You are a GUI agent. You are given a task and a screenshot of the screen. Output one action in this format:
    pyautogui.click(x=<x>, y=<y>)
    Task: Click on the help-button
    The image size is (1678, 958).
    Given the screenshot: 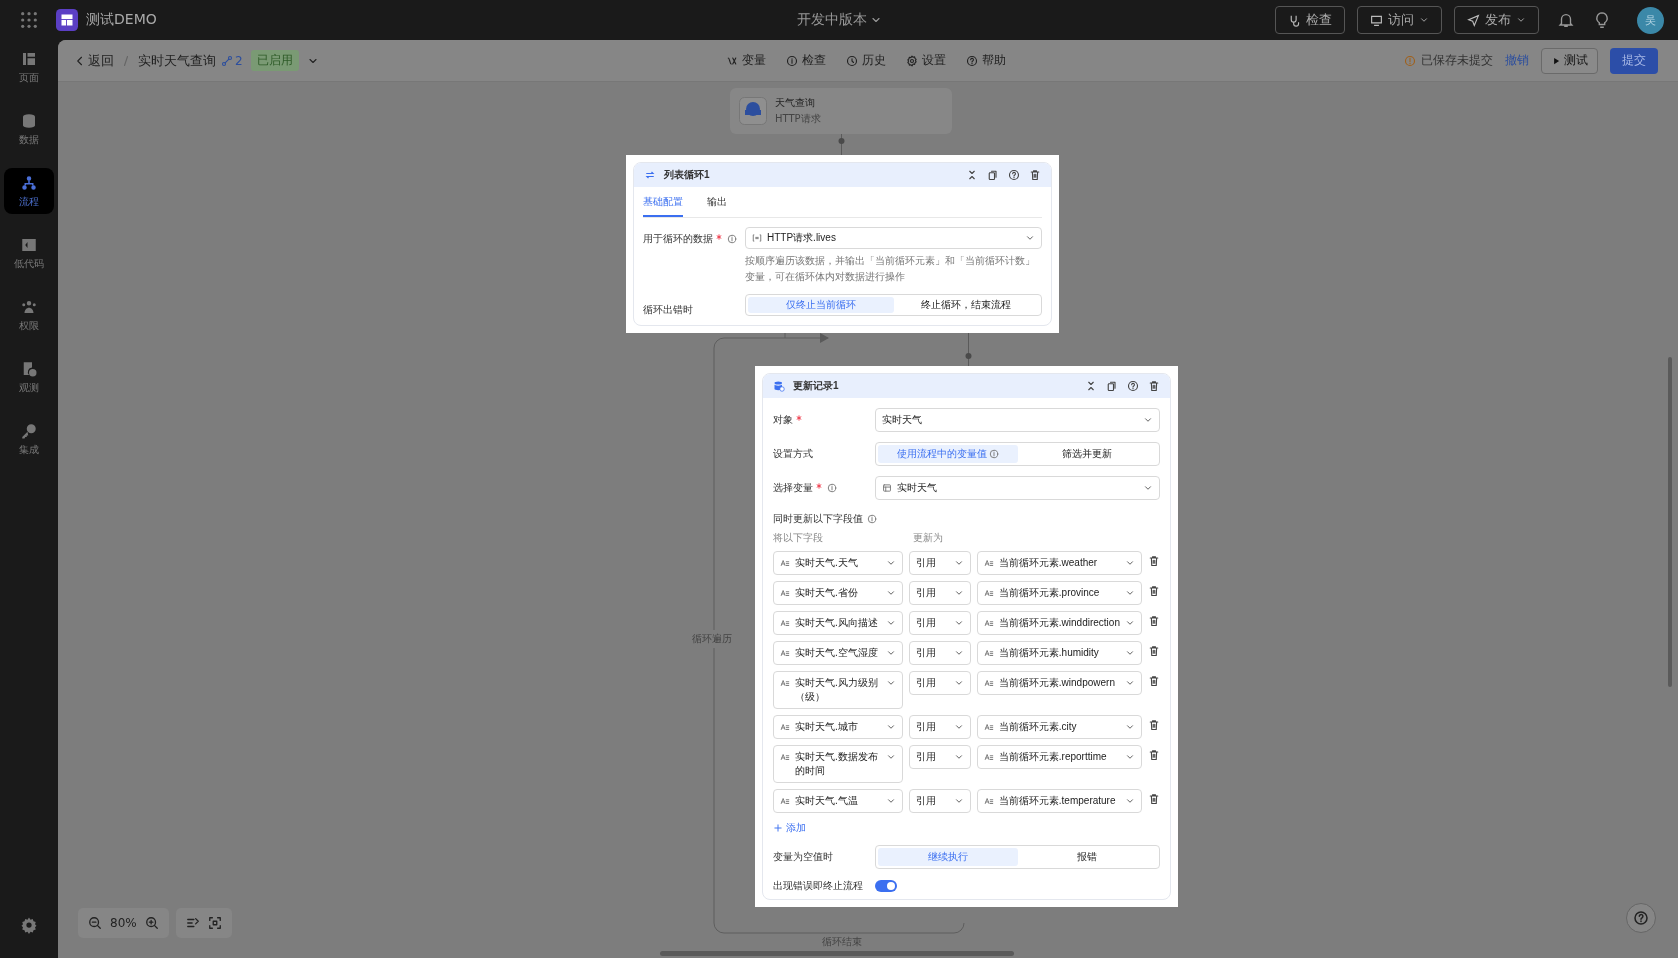 What is the action you would take?
    pyautogui.click(x=1641, y=918)
    